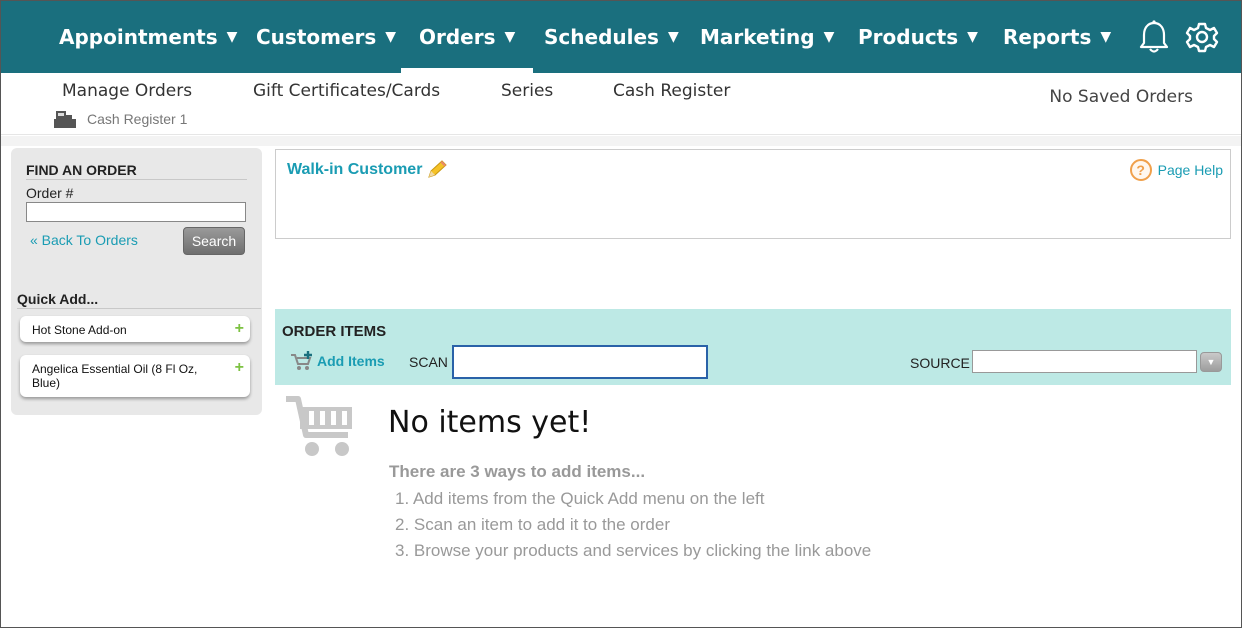  I want to click on pencil-icon, so click(438, 169).